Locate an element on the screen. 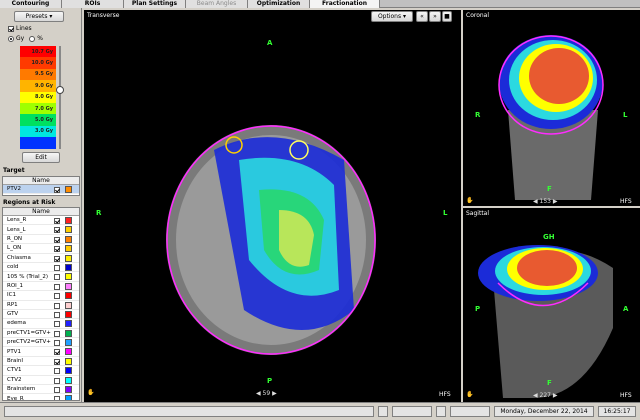 This screenshot has width=640, height=420. table-row: GTV is located at coordinates (41, 315).